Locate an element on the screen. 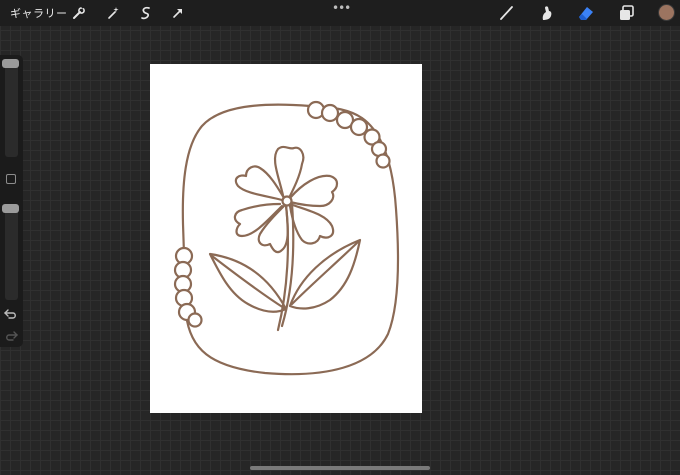  layers-icon is located at coordinates (626, 13).